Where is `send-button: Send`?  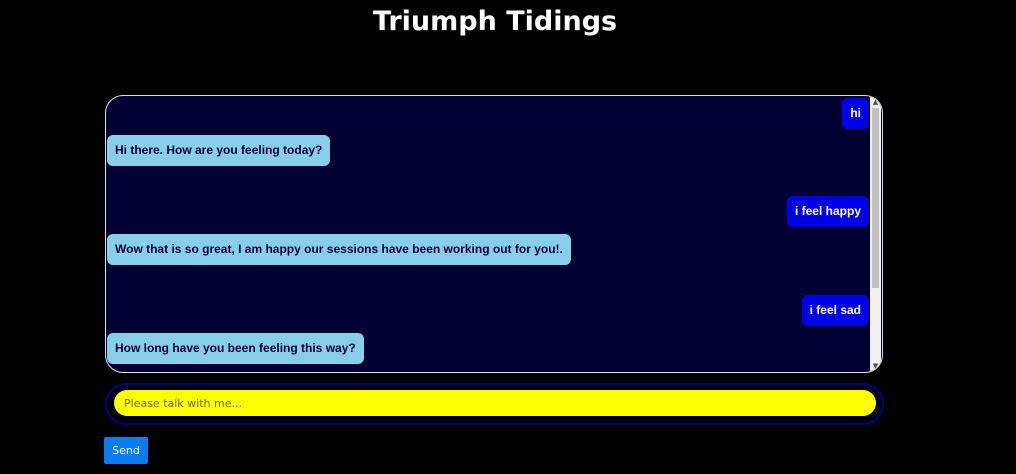
send-button: Send is located at coordinates (126, 450).